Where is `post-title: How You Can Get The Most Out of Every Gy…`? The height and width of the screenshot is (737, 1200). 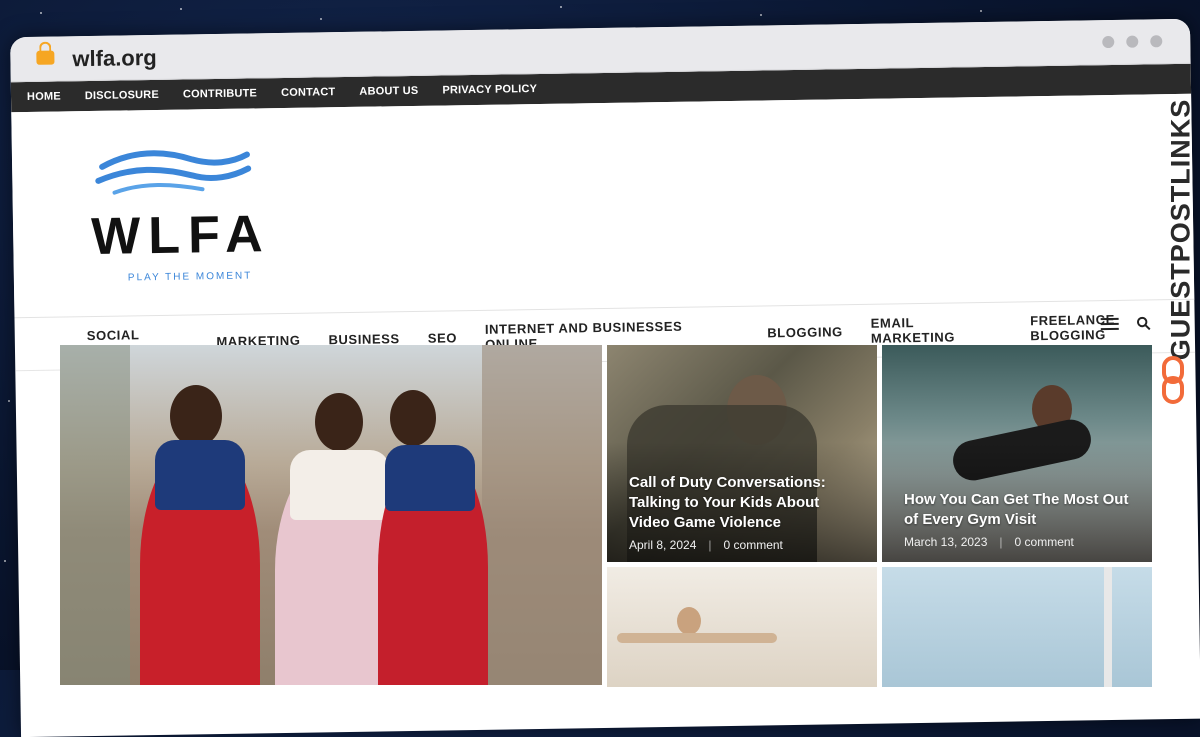
post-title: How You Can Get The Most Out of Every Gy… is located at coordinates (1021, 510).